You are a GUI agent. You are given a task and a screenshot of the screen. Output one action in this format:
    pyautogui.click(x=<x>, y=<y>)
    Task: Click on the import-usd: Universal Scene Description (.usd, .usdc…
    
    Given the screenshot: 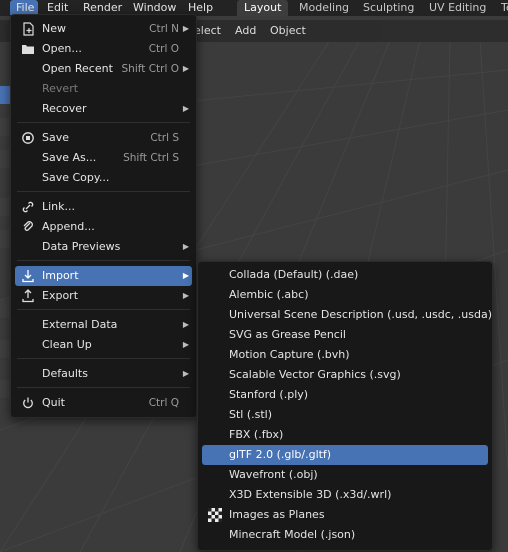 What is the action you would take?
    pyautogui.click(x=347, y=315)
    